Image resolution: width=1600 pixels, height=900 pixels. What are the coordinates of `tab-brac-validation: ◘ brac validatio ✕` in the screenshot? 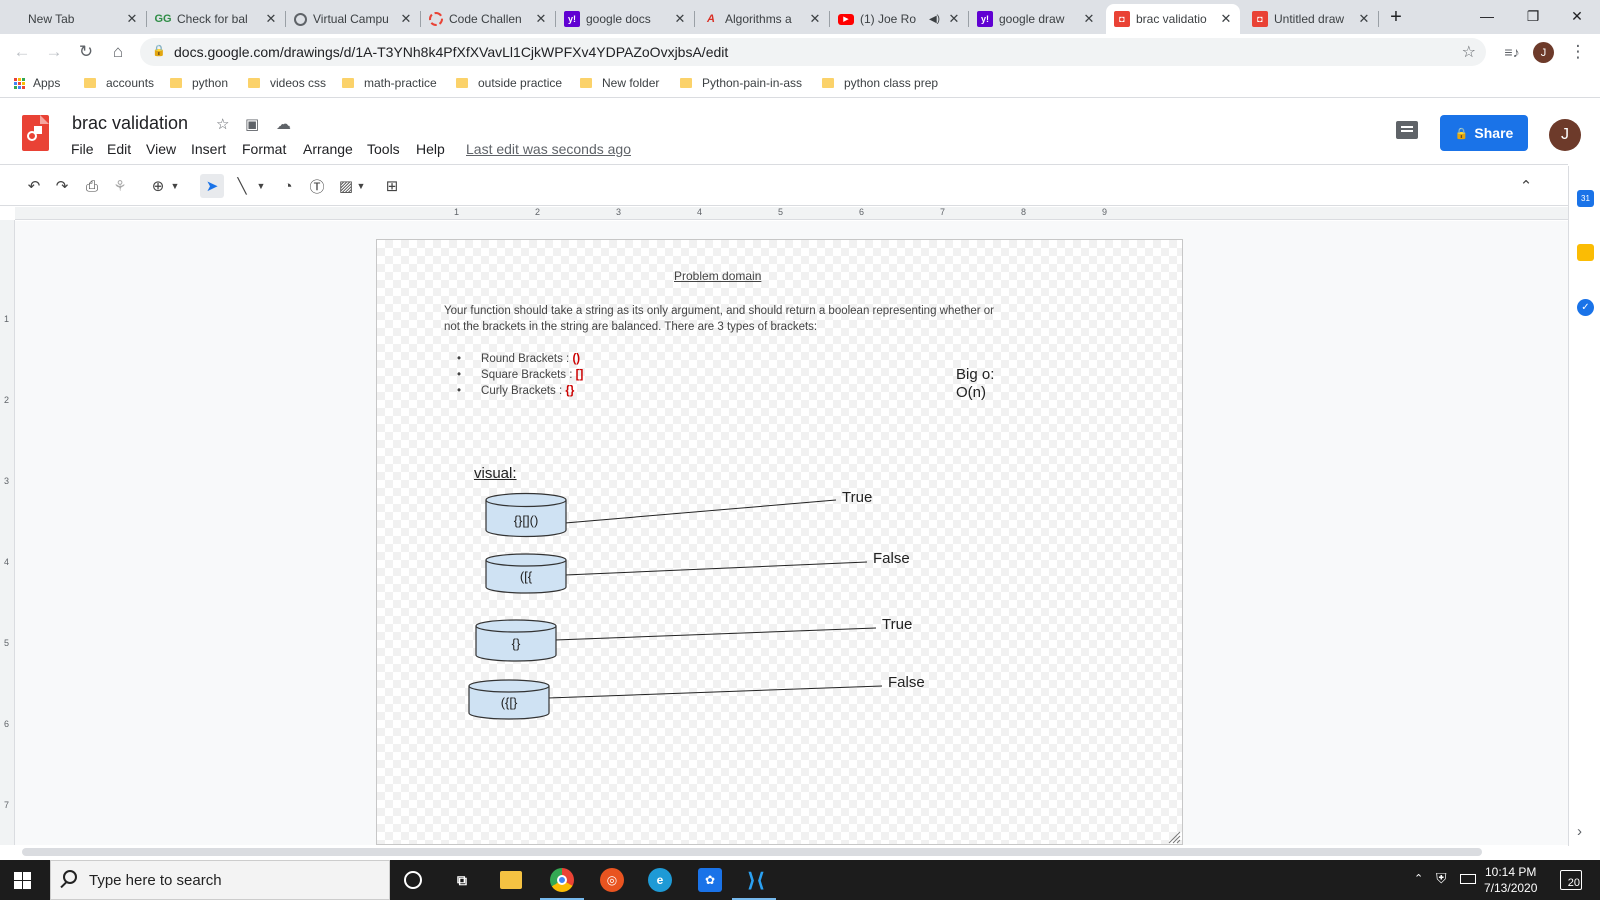 It's located at (1173, 19).